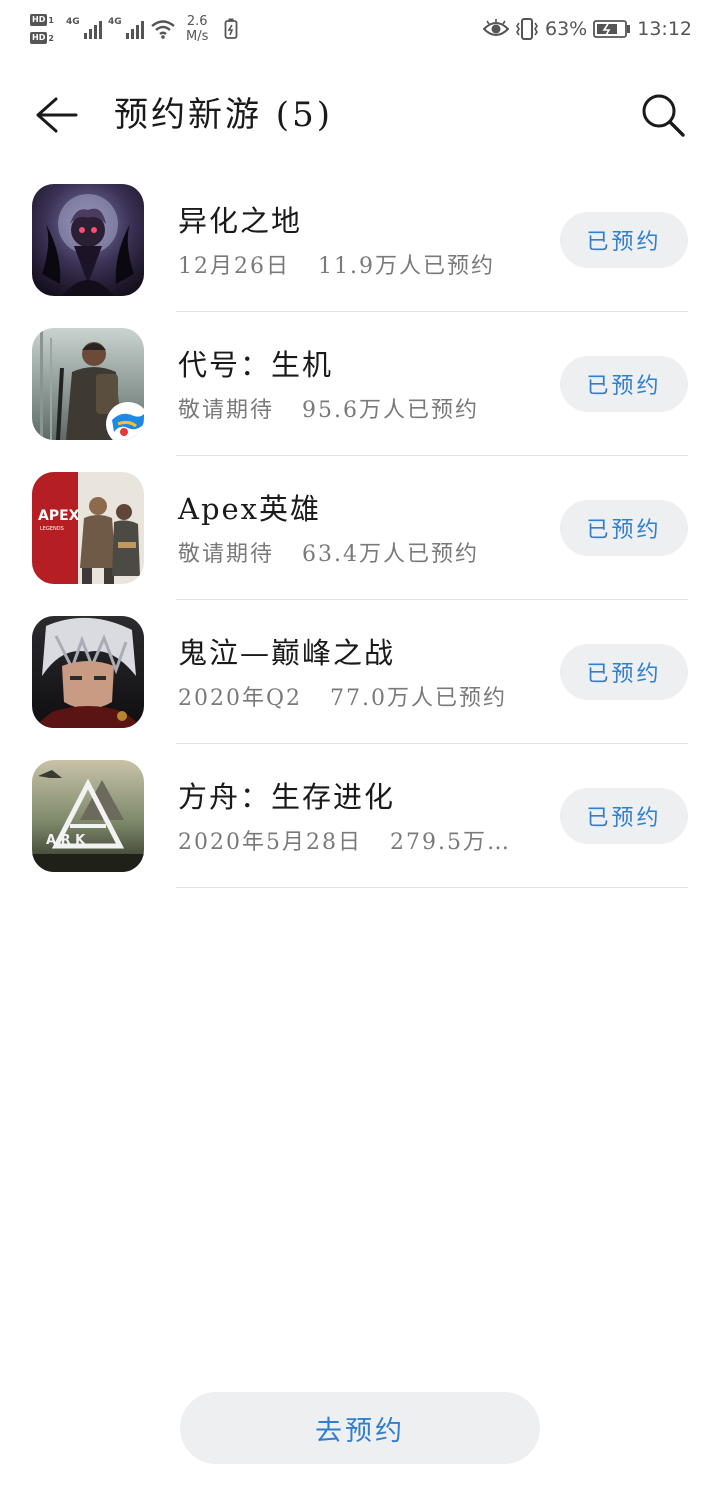  I want to click on reservation-count: 77.0万人已预约, so click(419, 698).